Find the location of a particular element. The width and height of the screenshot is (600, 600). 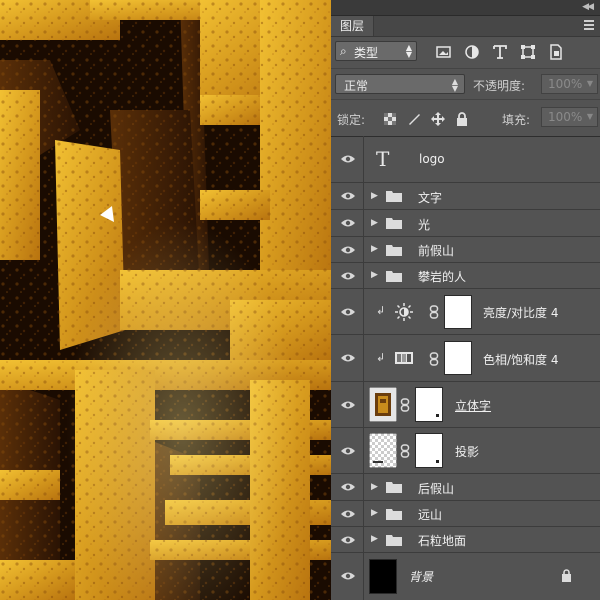

layer-row: ▶ 远山 is located at coordinates (465, 514).